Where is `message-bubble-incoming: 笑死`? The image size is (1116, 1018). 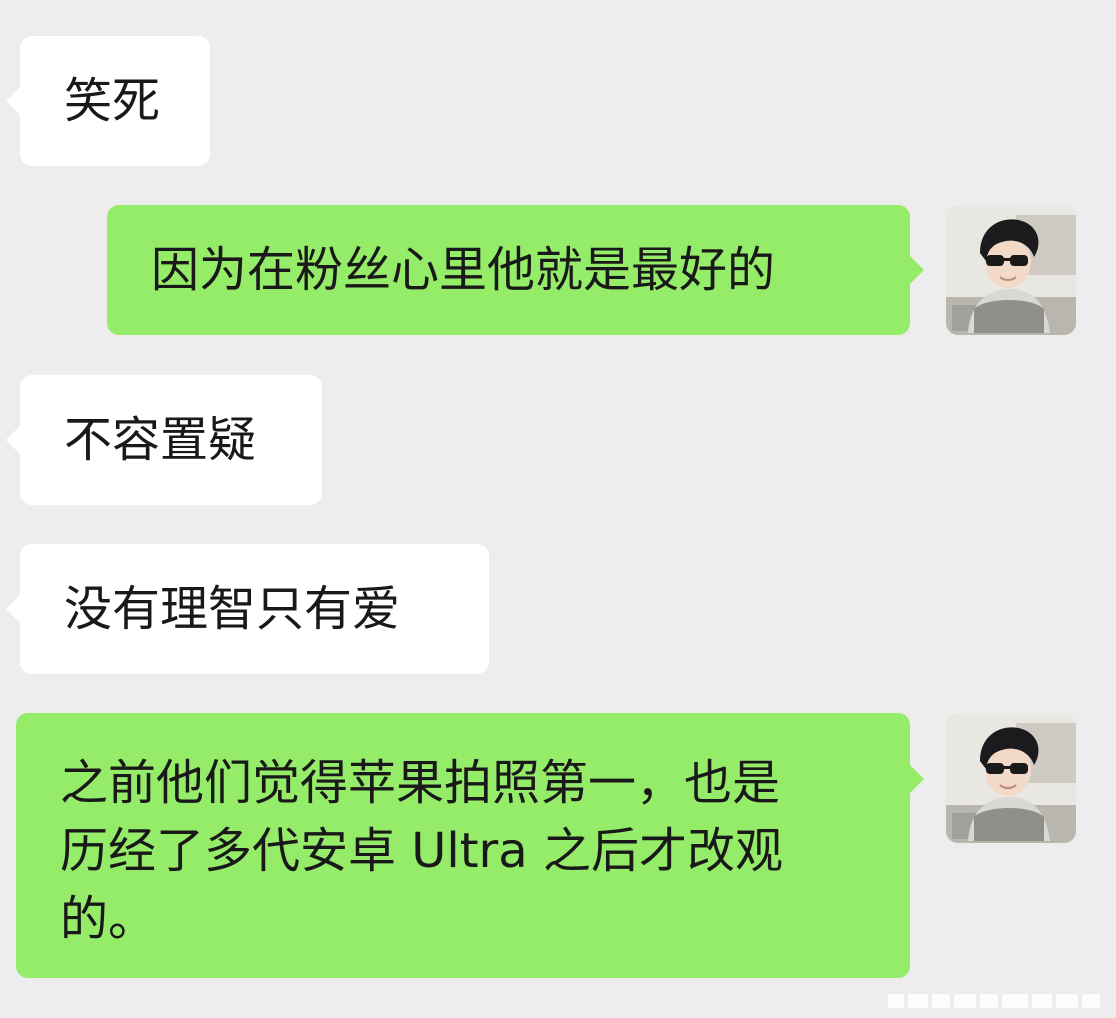
message-bubble-incoming: 笑死 is located at coordinates (108, 101).